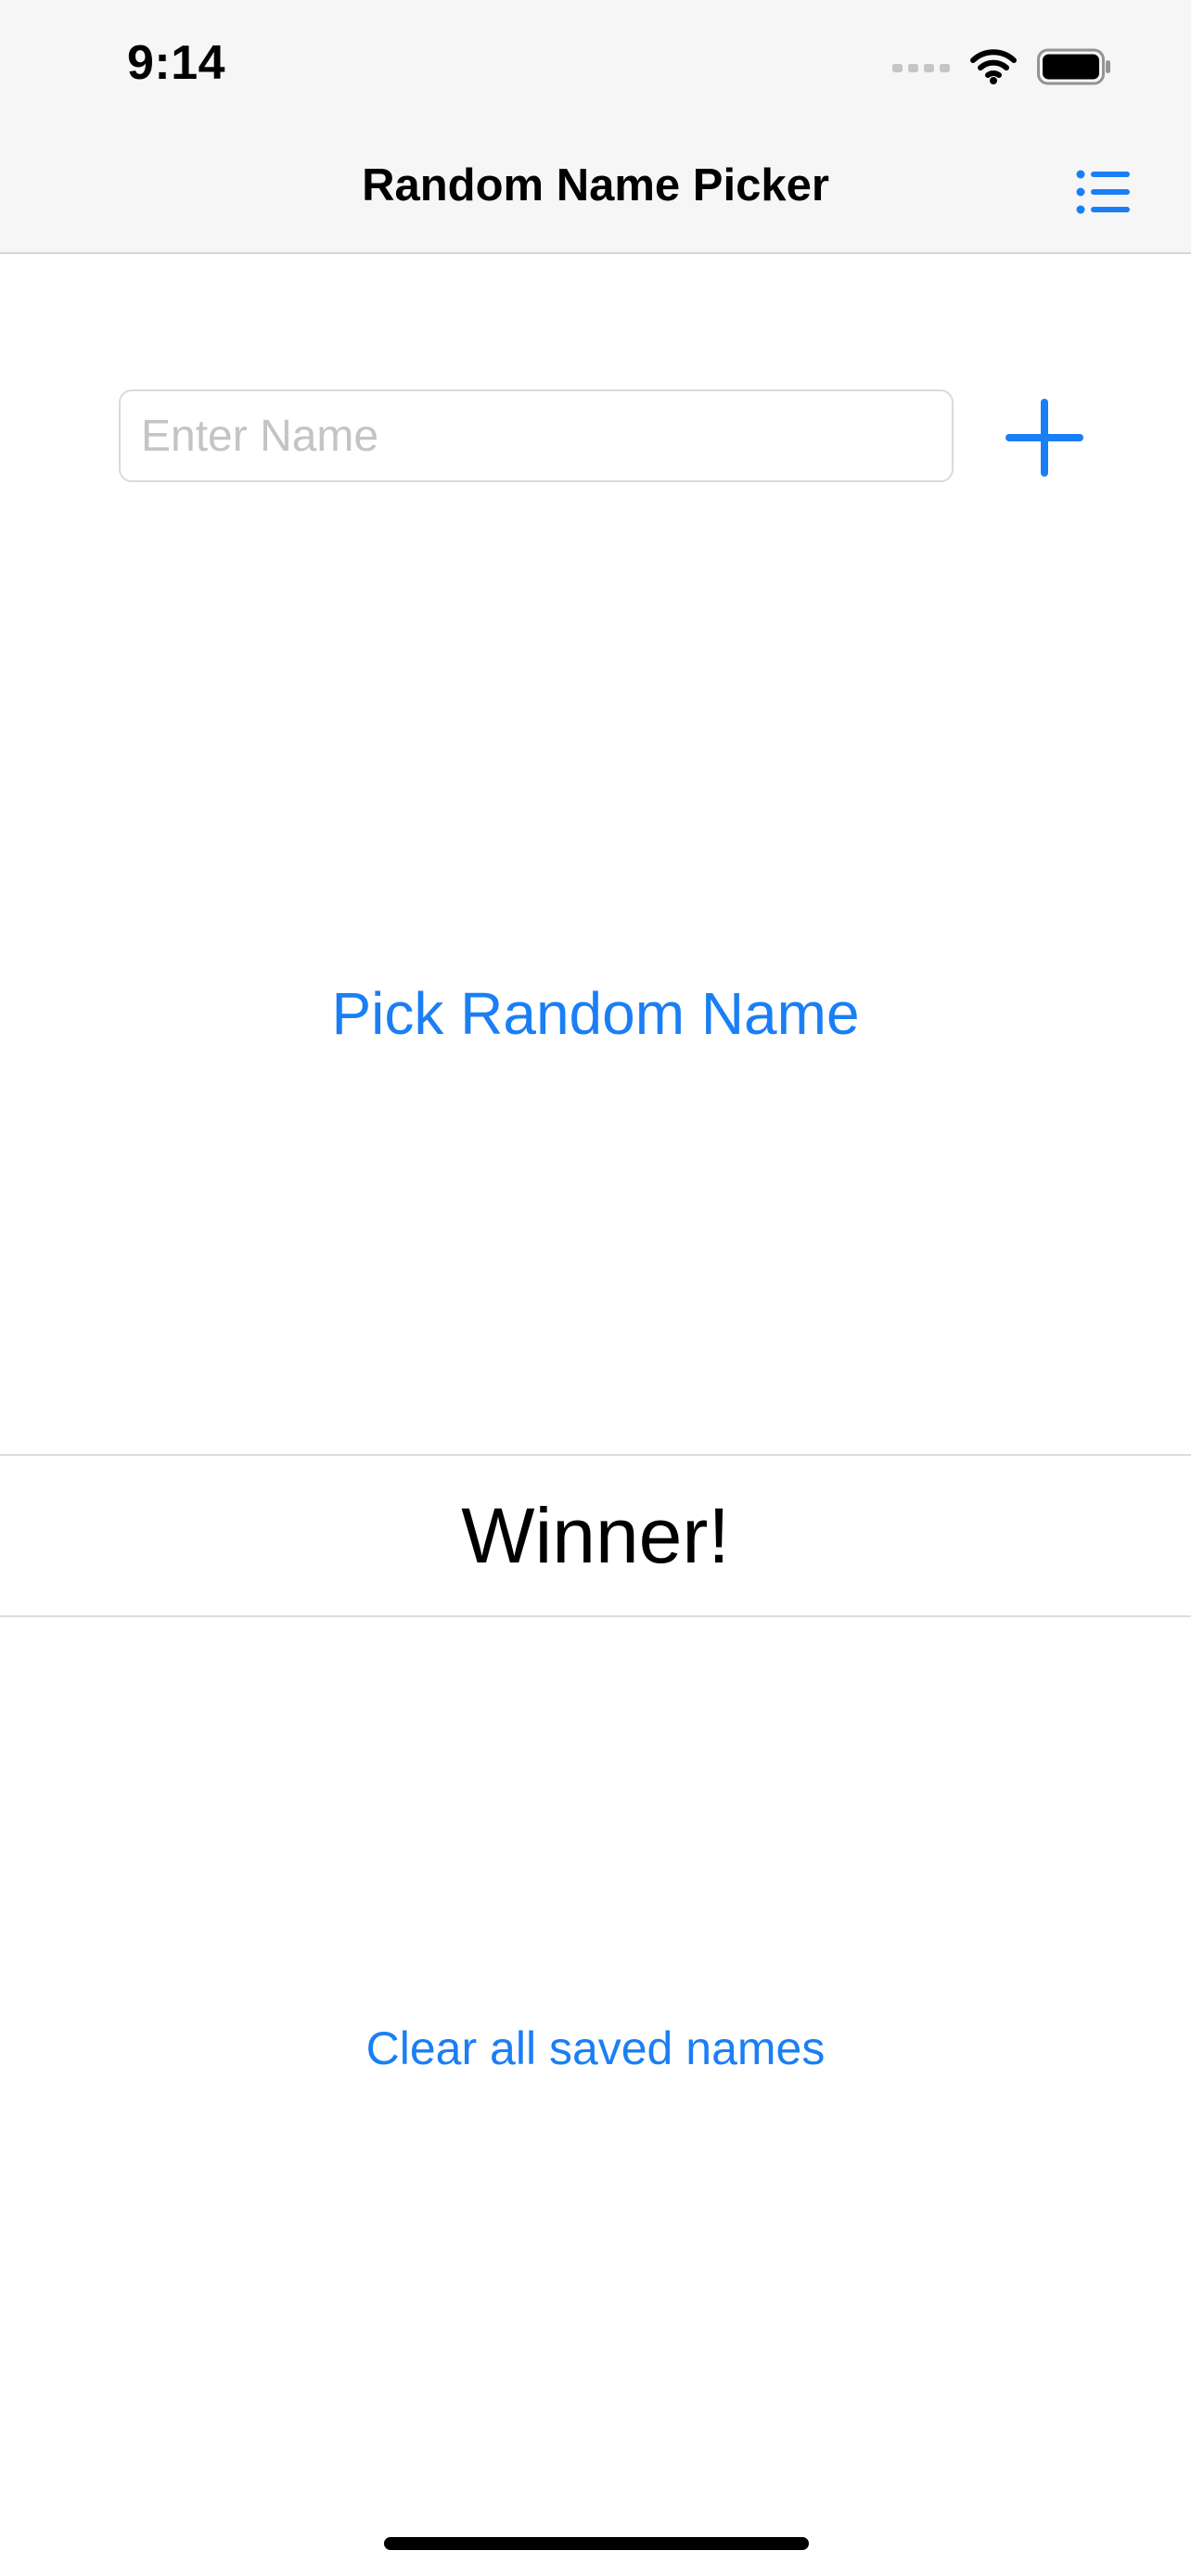 Image resolution: width=1191 pixels, height=2576 pixels. What do you see at coordinates (1073, 66) in the screenshot?
I see `battery-icon` at bounding box center [1073, 66].